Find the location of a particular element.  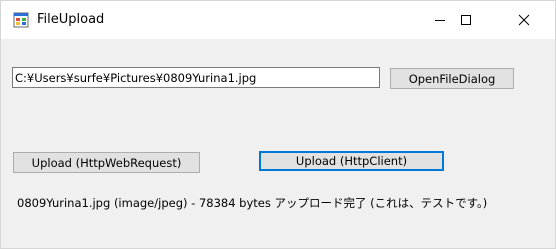

upload-httpwebrequest-button: Upload (HttpWebRequest) is located at coordinates (106, 162).